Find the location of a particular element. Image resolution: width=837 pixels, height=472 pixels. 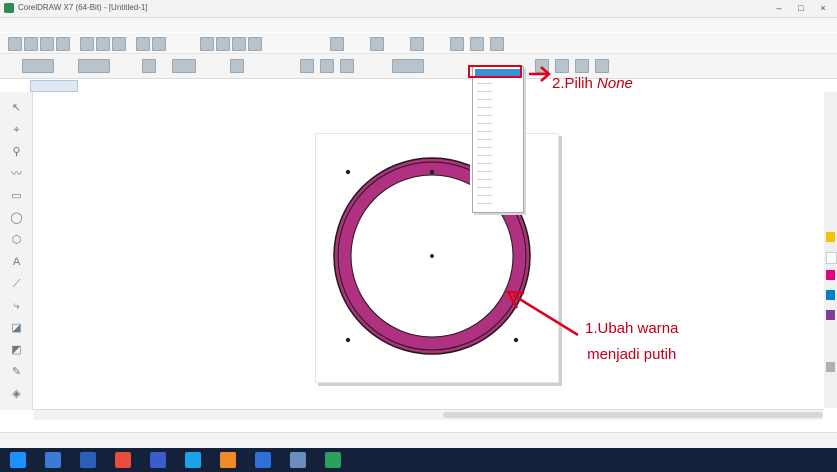

arrow-to-none-option is located at coordinates (540, 74).